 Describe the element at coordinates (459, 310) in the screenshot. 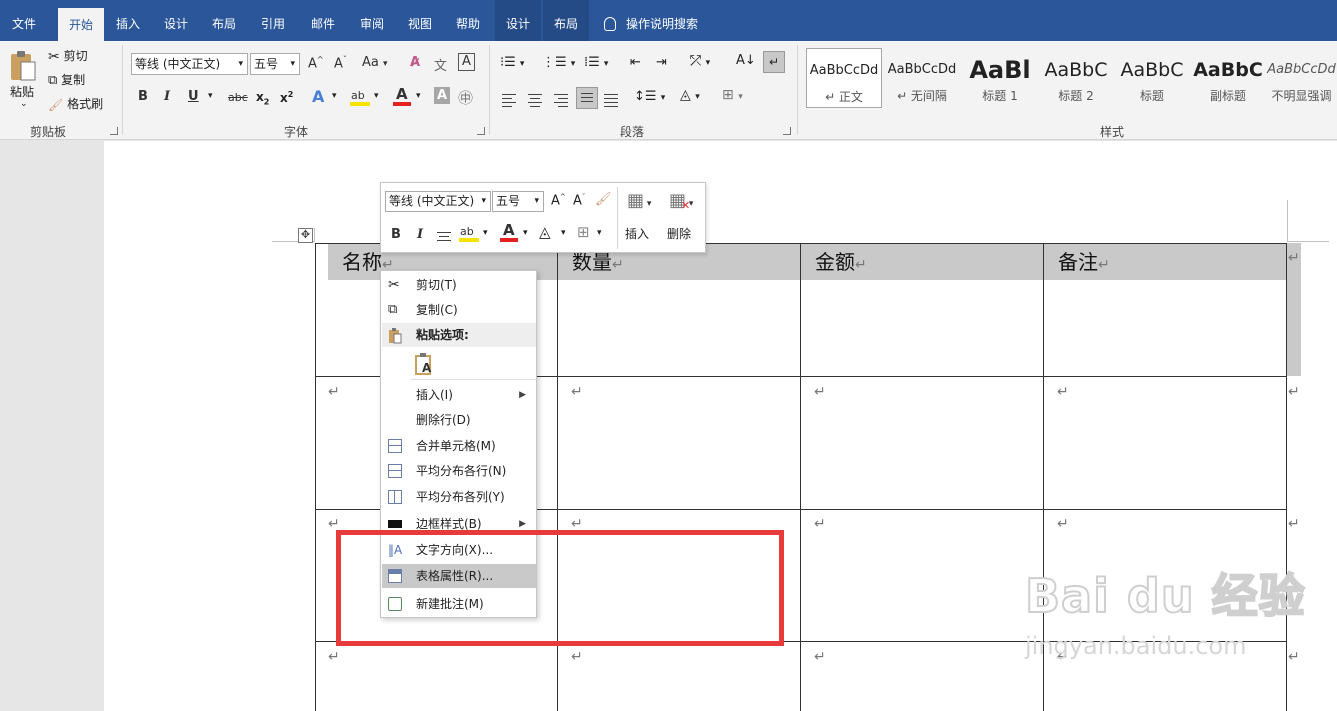

I see `menu-item-copy: ⧉ 复制(C)` at that location.